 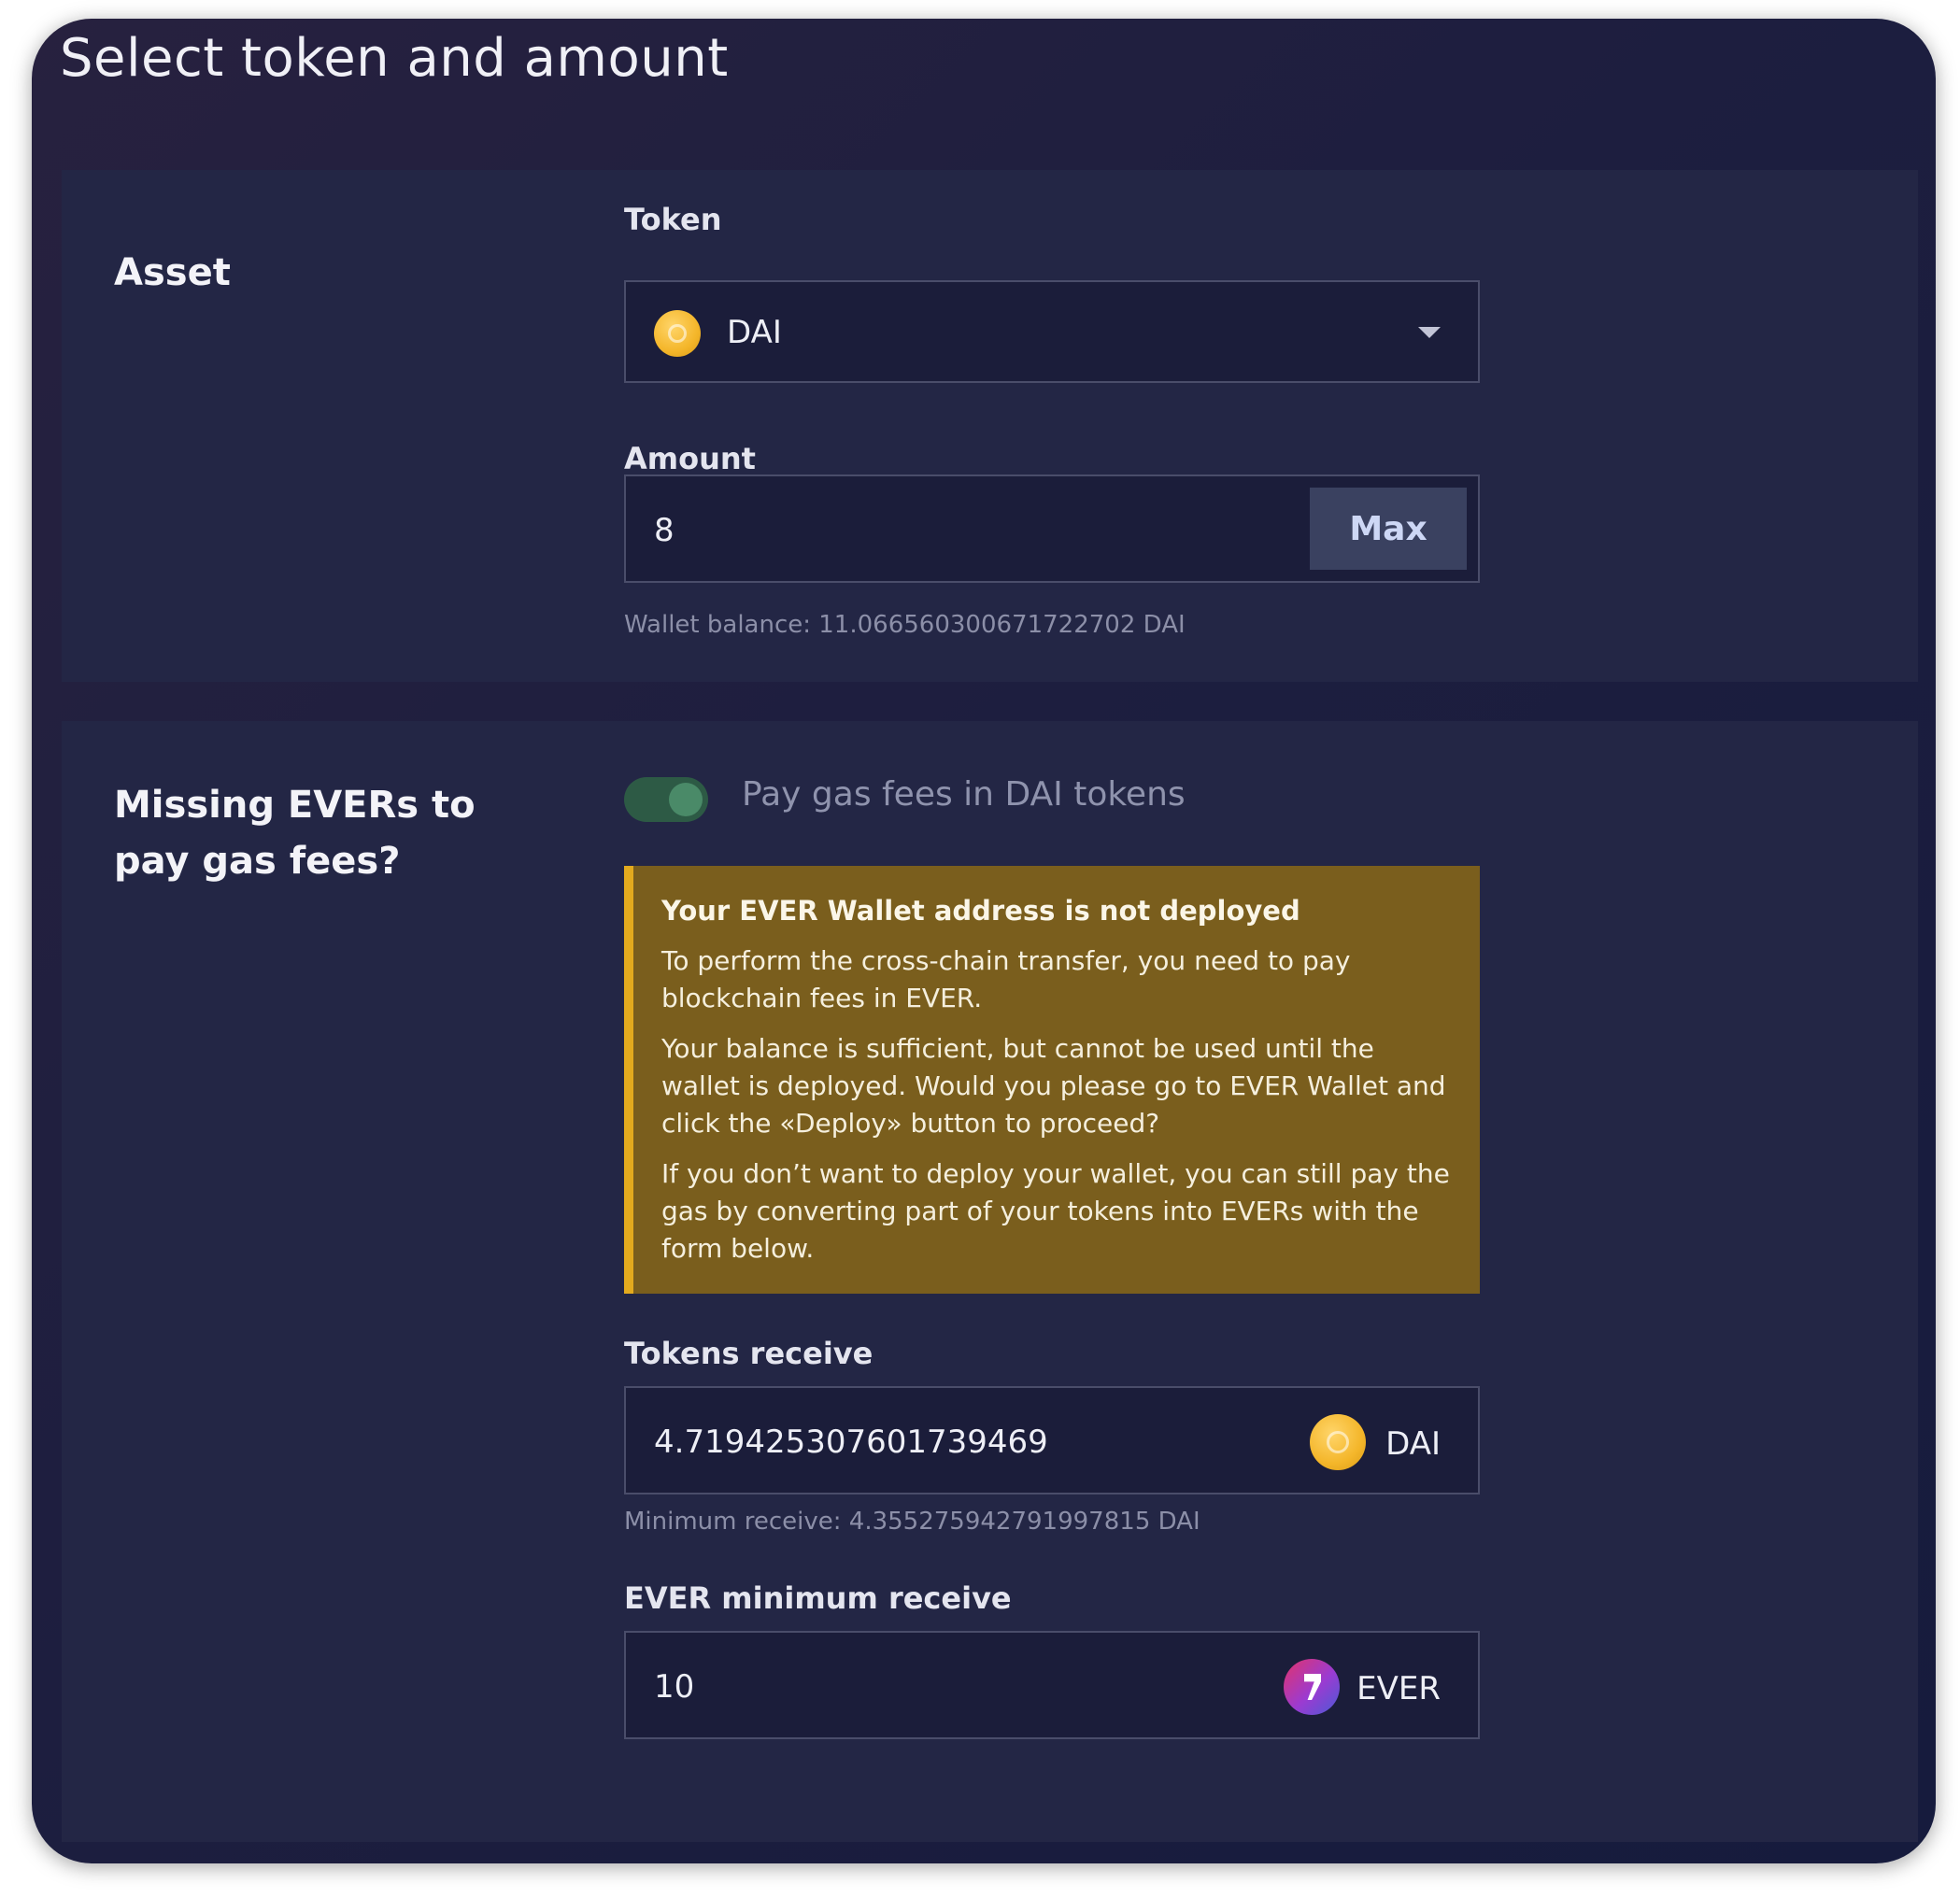 I want to click on pay-gas-toggle, so click(x=666, y=799).